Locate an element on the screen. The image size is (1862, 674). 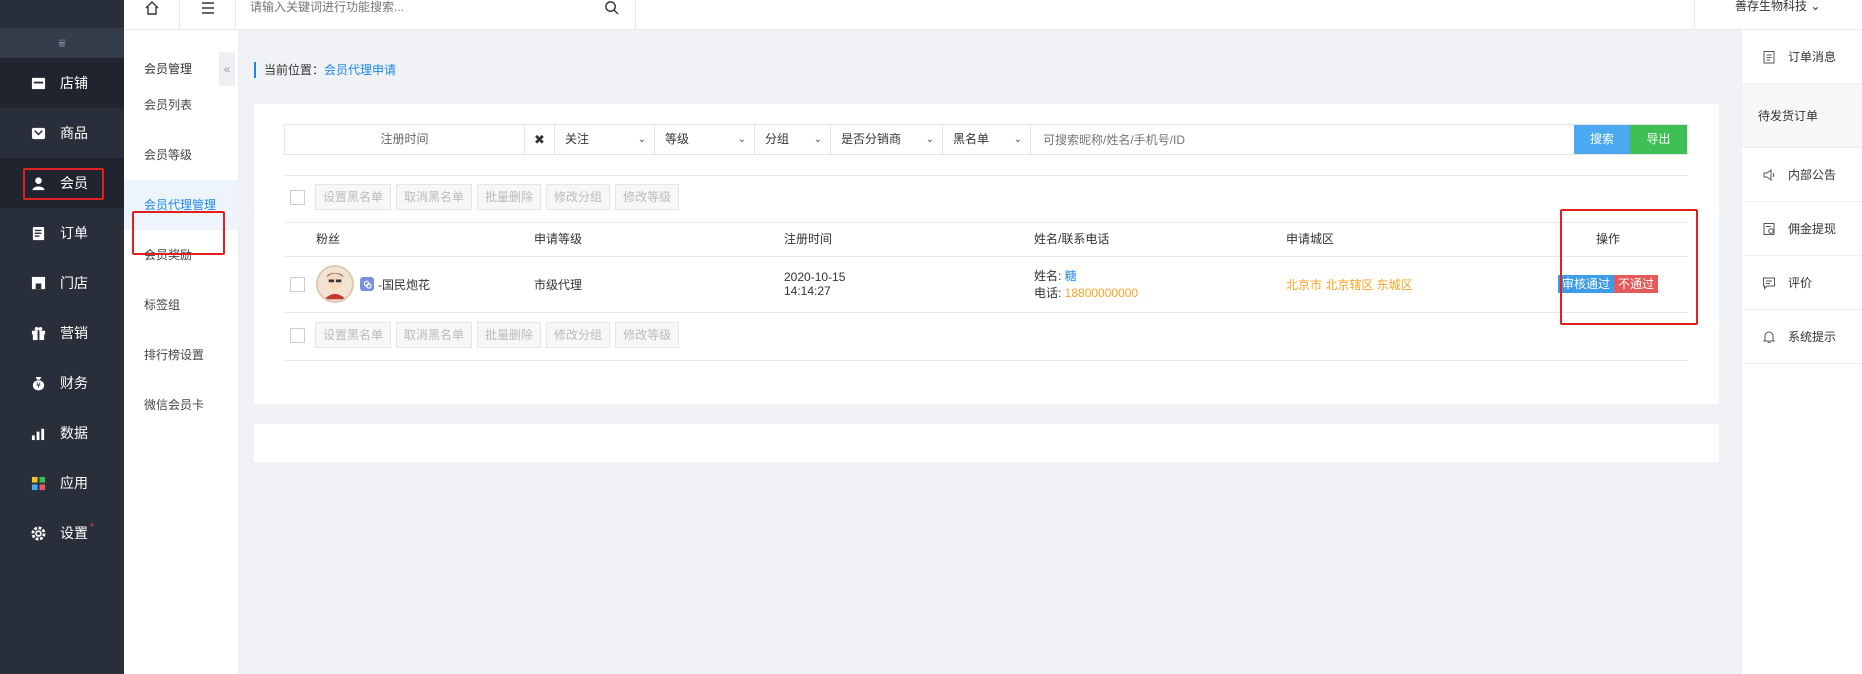
home-button is located at coordinates (152, 15).